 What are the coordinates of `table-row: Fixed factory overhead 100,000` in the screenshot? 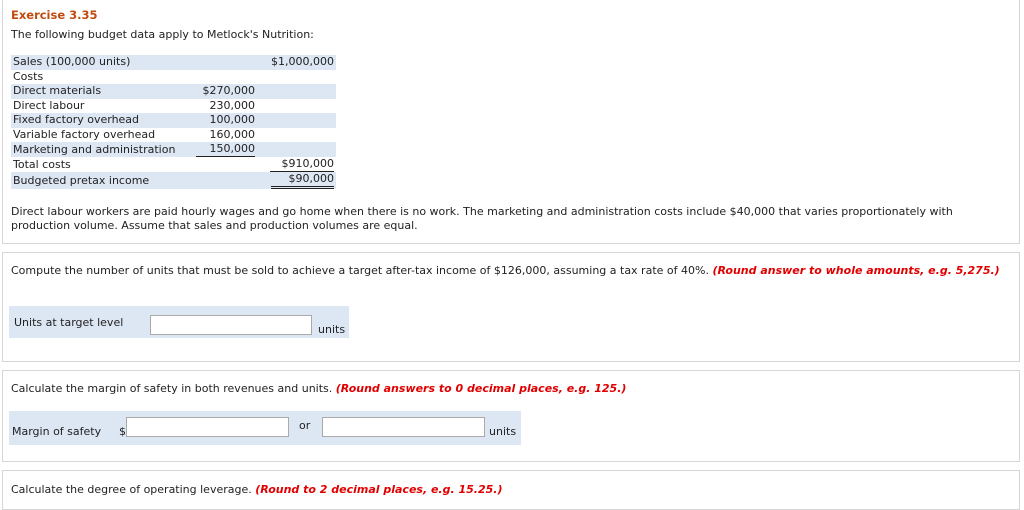 It's located at (173, 120).